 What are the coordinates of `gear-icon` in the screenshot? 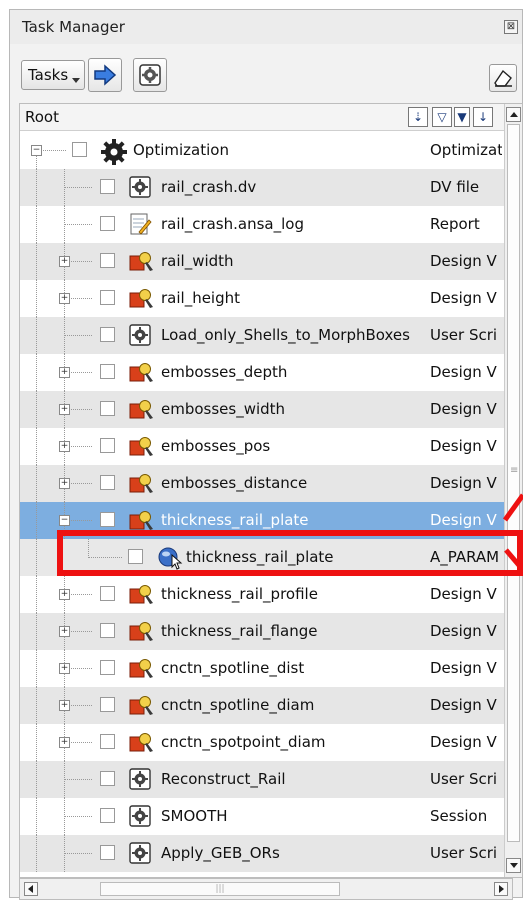 It's located at (150, 75).